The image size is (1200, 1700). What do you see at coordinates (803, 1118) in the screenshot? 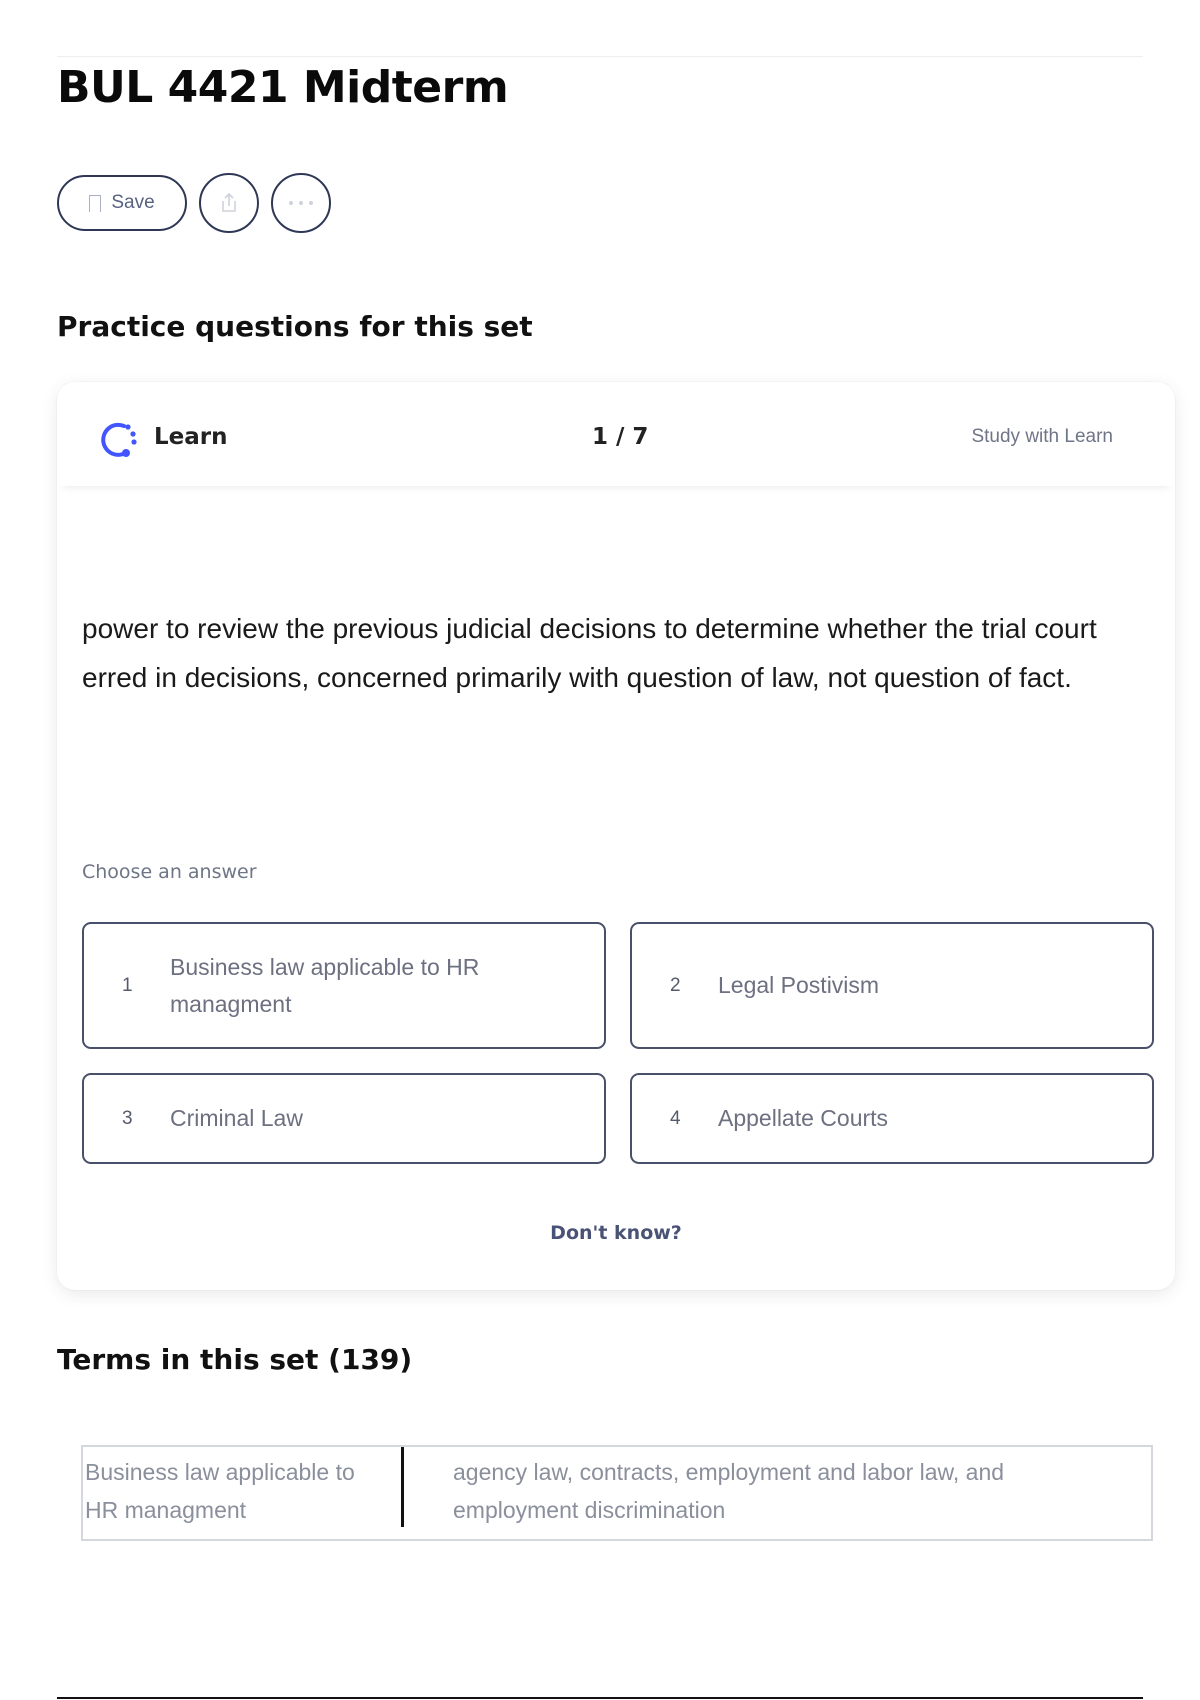
I see `option-text: Appellate Courts` at bounding box center [803, 1118].